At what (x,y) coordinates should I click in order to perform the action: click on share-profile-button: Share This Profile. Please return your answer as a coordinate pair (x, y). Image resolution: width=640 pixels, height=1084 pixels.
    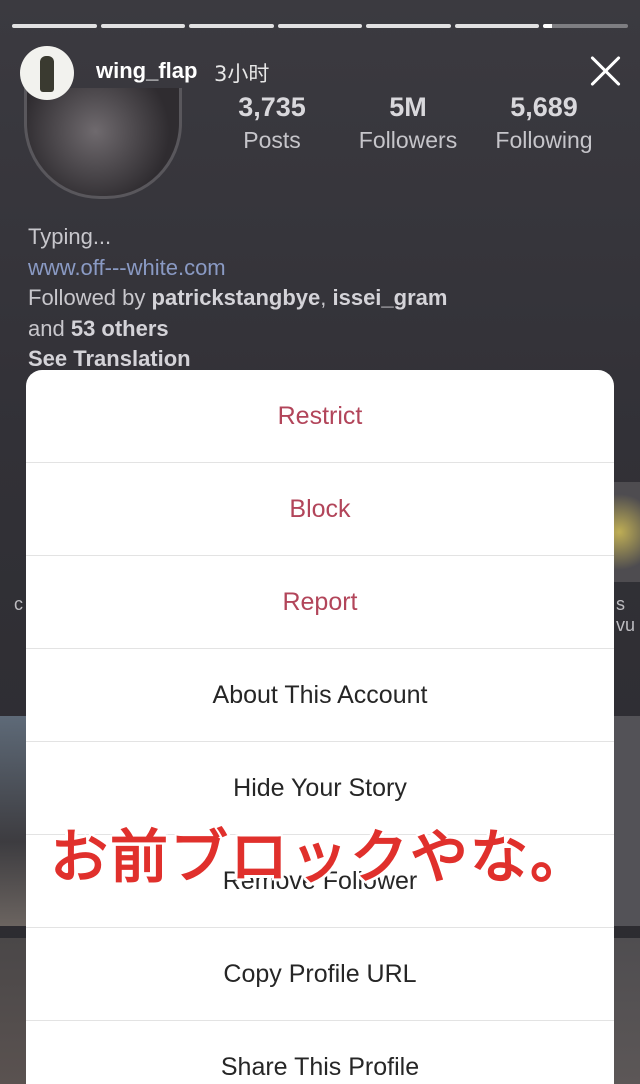
    Looking at the image, I should click on (320, 1052).